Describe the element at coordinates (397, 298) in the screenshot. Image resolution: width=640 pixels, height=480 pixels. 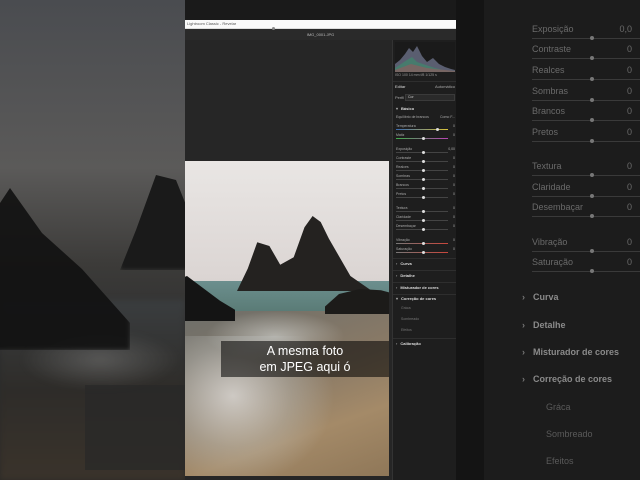
I see `chevron-down-icon: ▾` at that location.